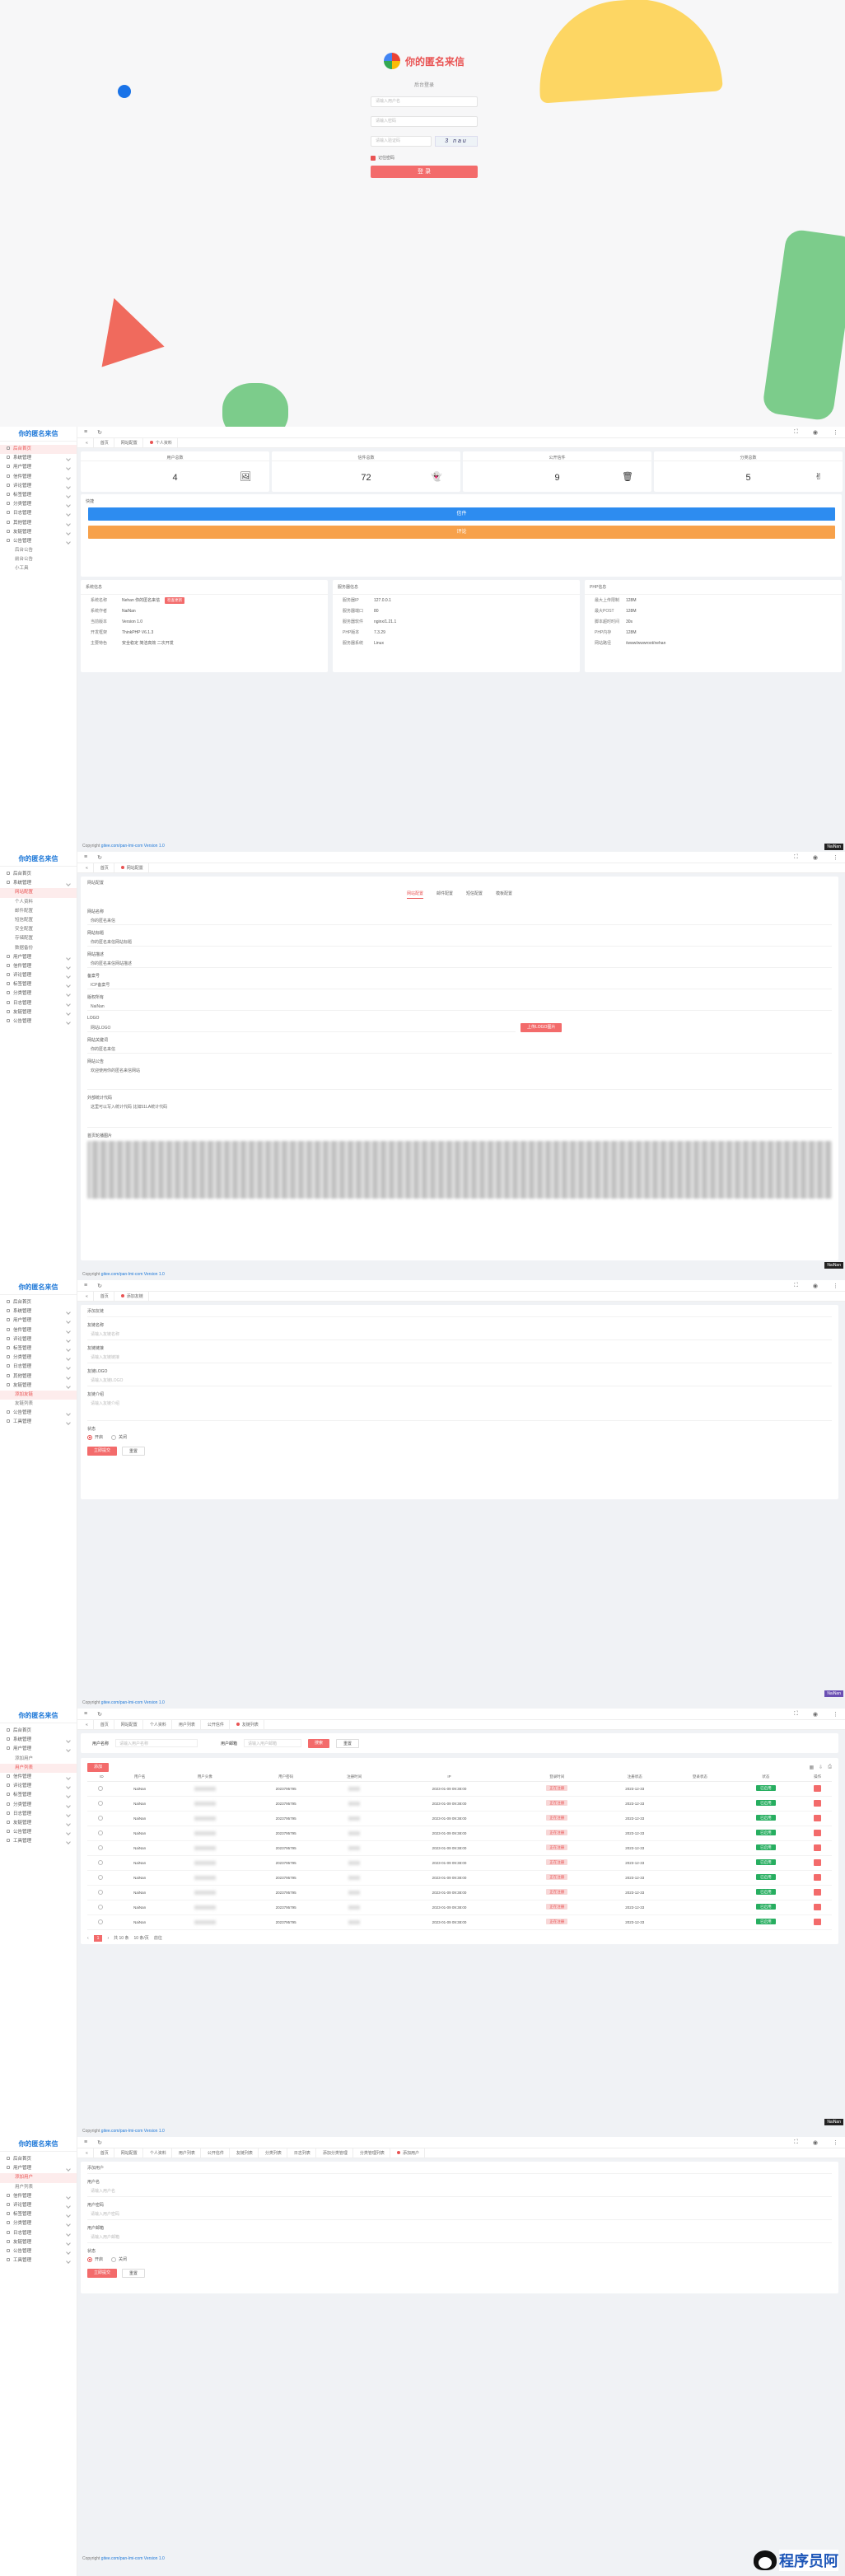  I want to click on form-input: 请输入友链链接, so click(459, 1358).